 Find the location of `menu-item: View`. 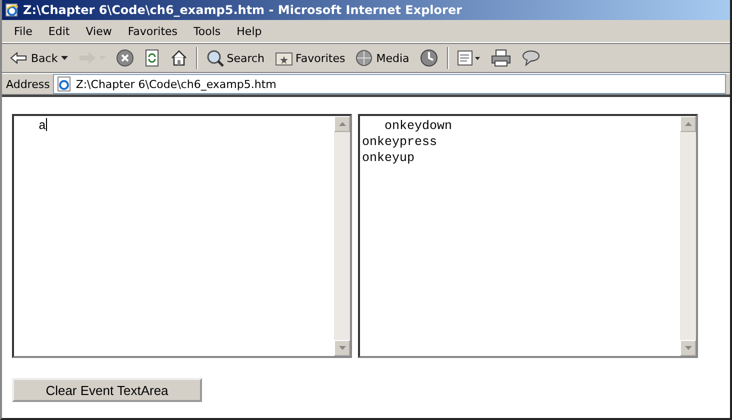

menu-item: View is located at coordinates (99, 31).